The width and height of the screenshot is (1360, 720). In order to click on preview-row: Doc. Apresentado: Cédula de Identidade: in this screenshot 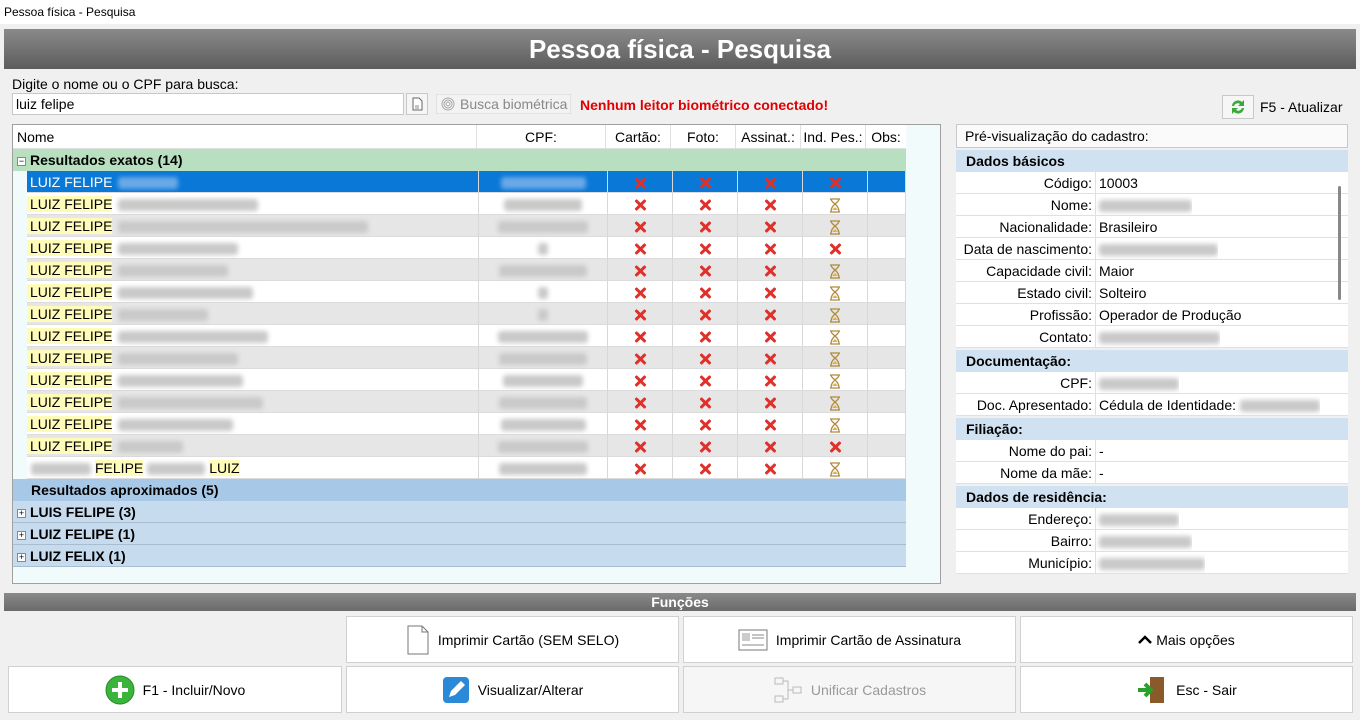, I will do `click(1152, 405)`.